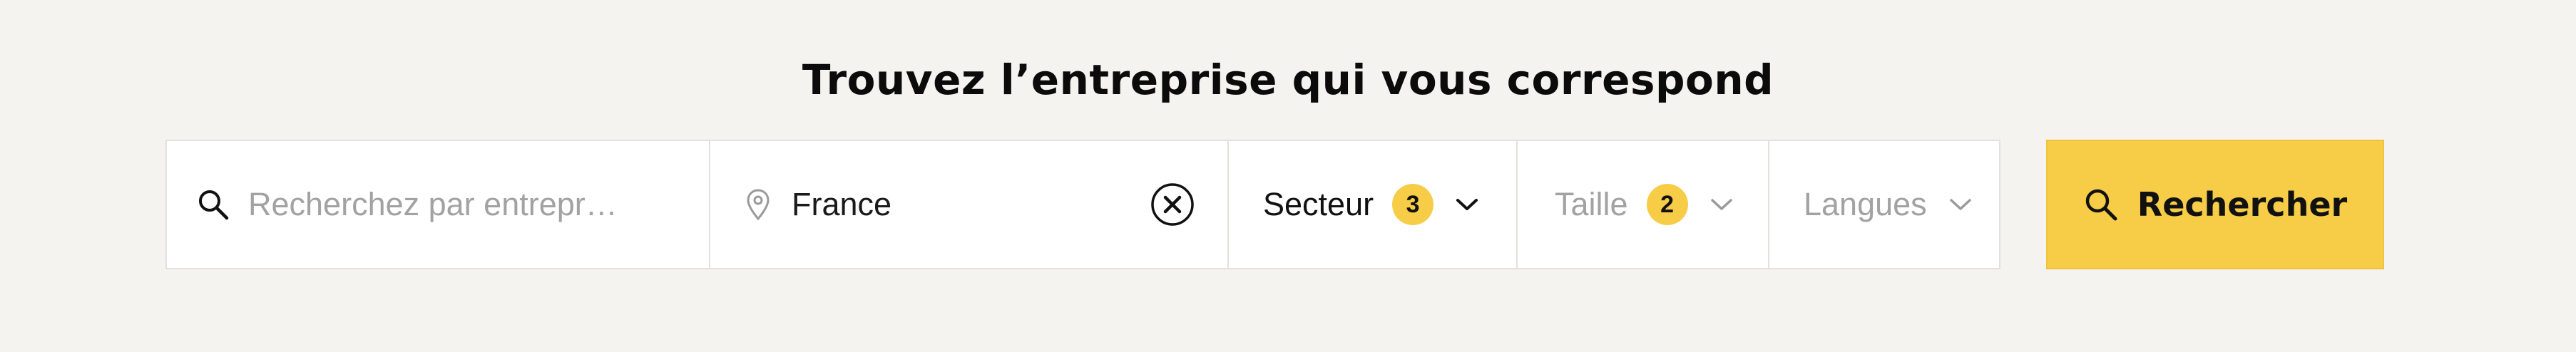  I want to click on clear-icon, so click(1172, 204).